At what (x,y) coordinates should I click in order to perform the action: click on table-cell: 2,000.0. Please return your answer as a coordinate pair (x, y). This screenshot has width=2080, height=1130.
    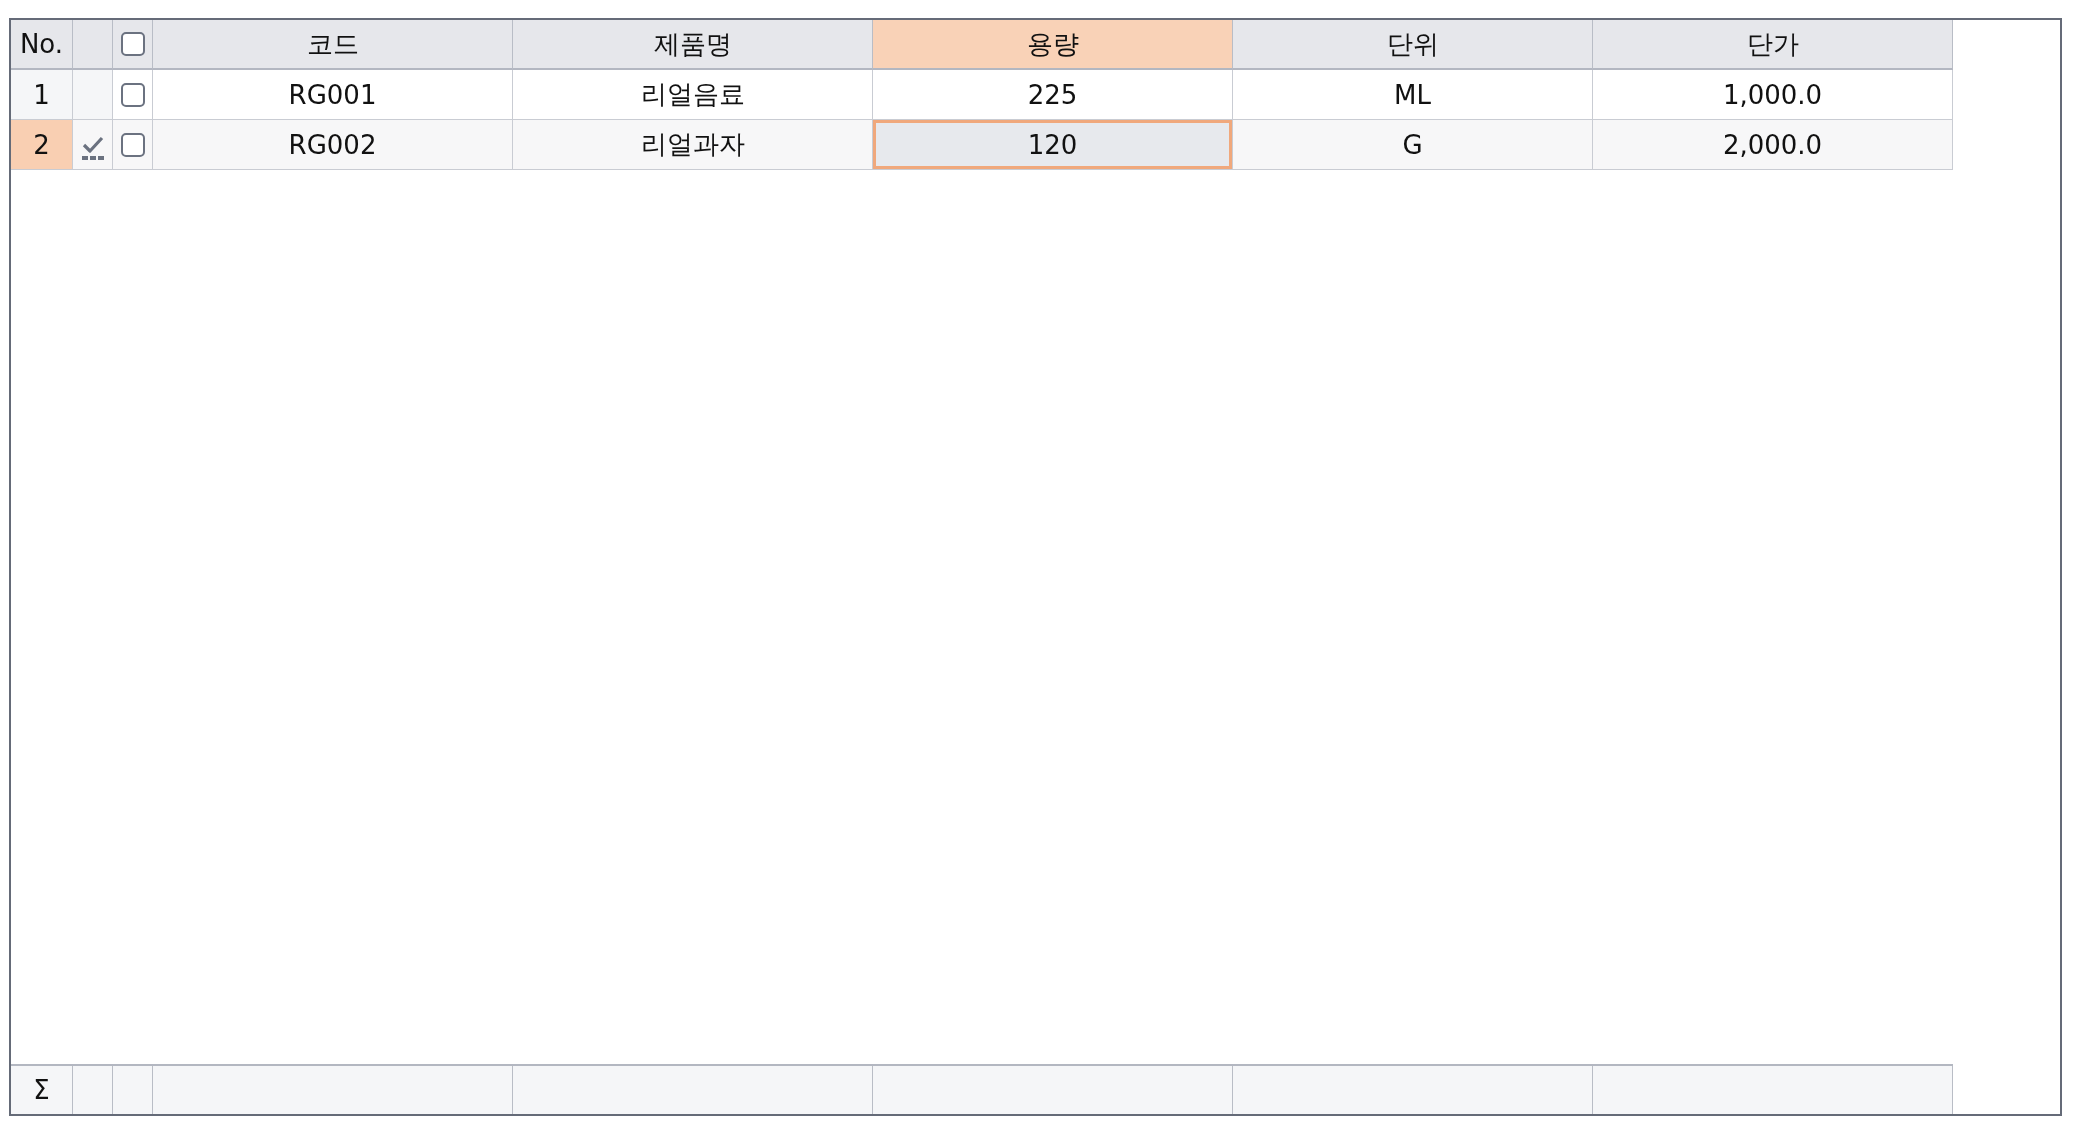
    Looking at the image, I should click on (1773, 145).